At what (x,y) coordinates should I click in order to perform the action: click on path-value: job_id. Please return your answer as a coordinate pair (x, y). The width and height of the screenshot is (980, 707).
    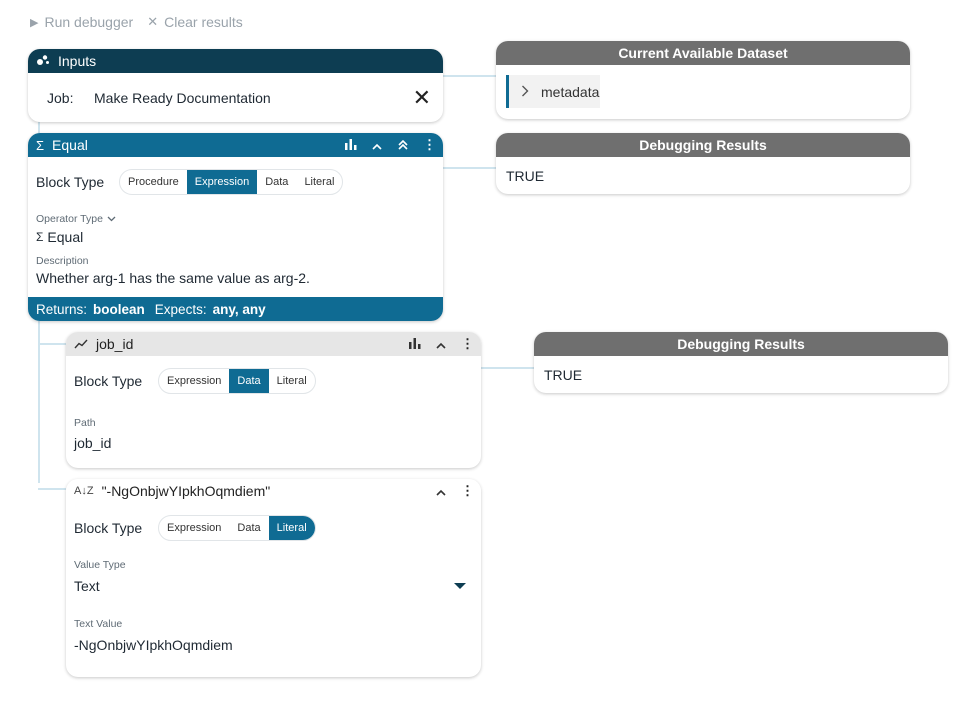
    Looking at the image, I should click on (273, 443).